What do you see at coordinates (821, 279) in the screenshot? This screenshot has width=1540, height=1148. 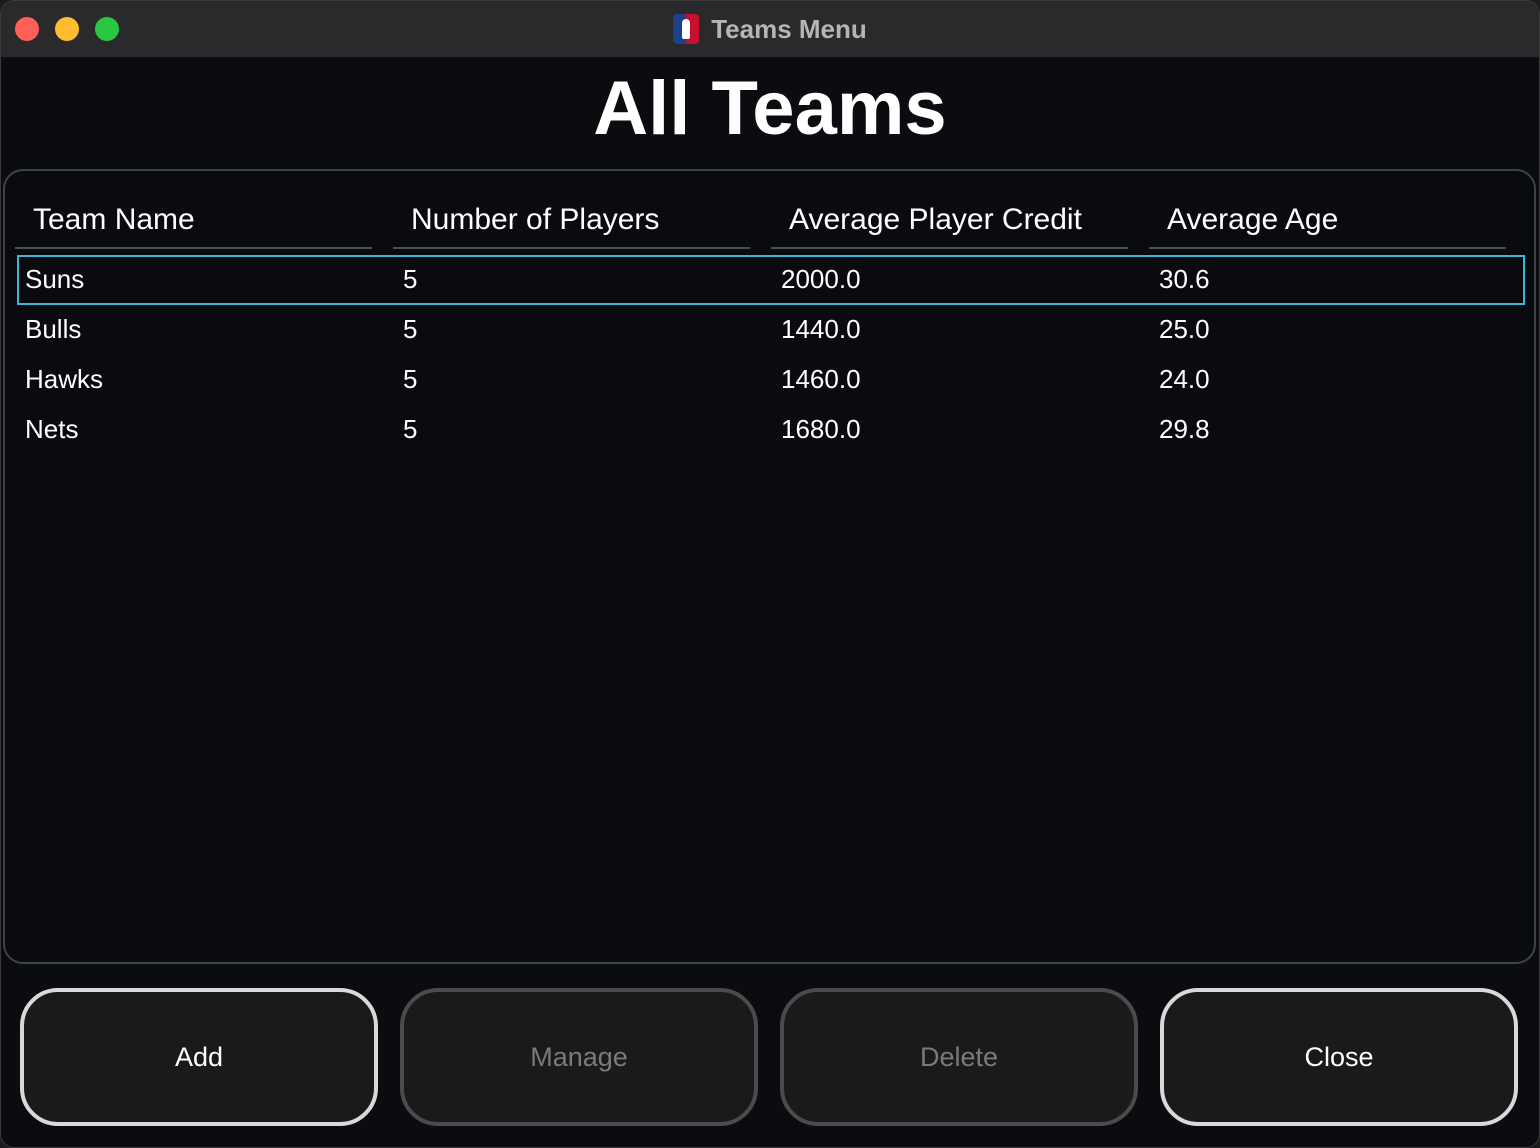 I see `cell-average-player-credit: 2000.0` at bounding box center [821, 279].